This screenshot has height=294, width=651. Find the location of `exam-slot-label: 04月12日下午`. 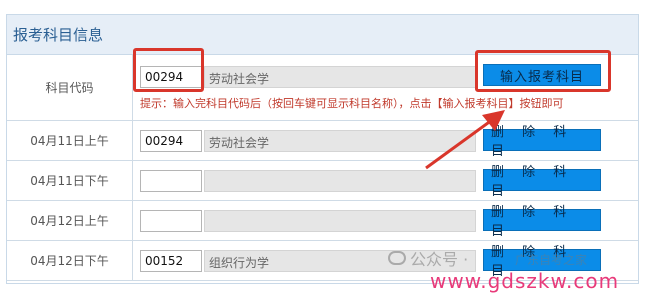

exam-slot-label: 04月12日下午 is located at coordinates (70, 260).